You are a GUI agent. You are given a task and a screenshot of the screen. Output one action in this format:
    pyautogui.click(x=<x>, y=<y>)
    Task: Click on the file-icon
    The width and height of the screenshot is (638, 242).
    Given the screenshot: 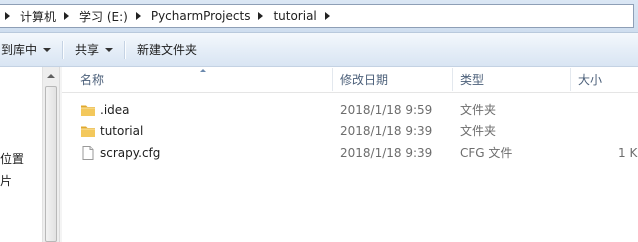 What is the action you would take?
    pyautogui.click(x=88, y=153)
    